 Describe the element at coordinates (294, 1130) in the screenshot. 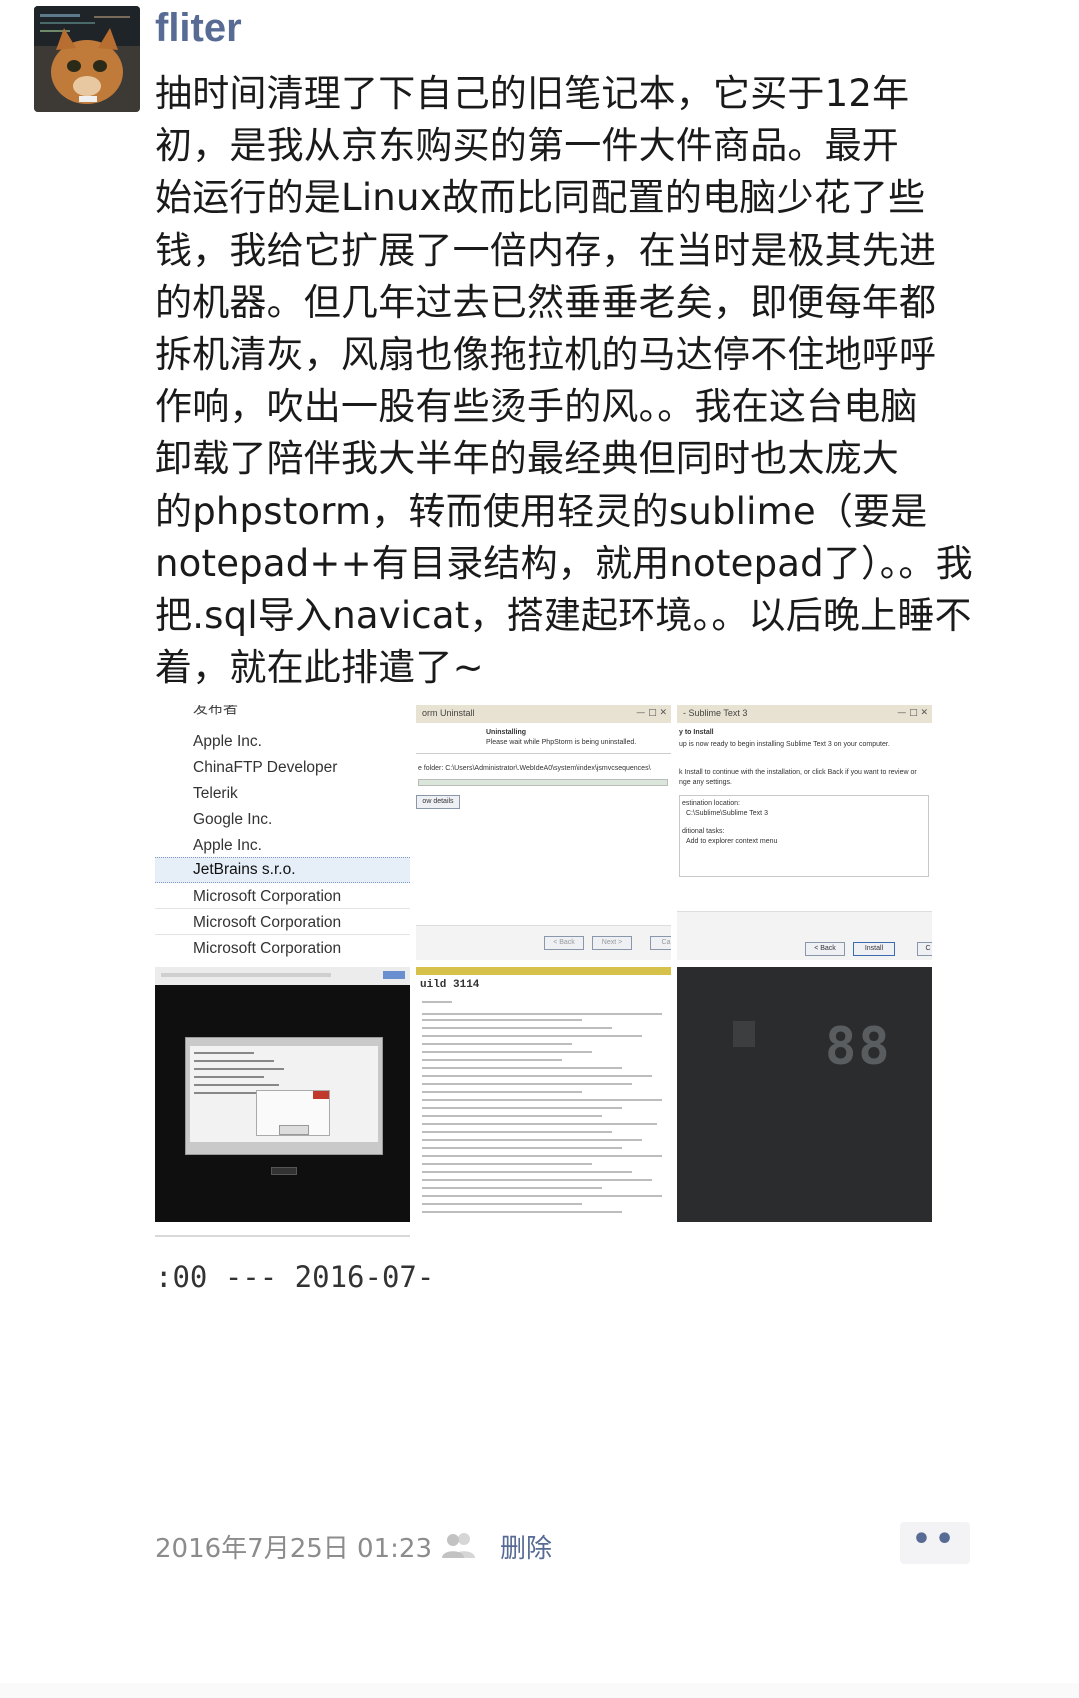

I see `ok-button` at that location.